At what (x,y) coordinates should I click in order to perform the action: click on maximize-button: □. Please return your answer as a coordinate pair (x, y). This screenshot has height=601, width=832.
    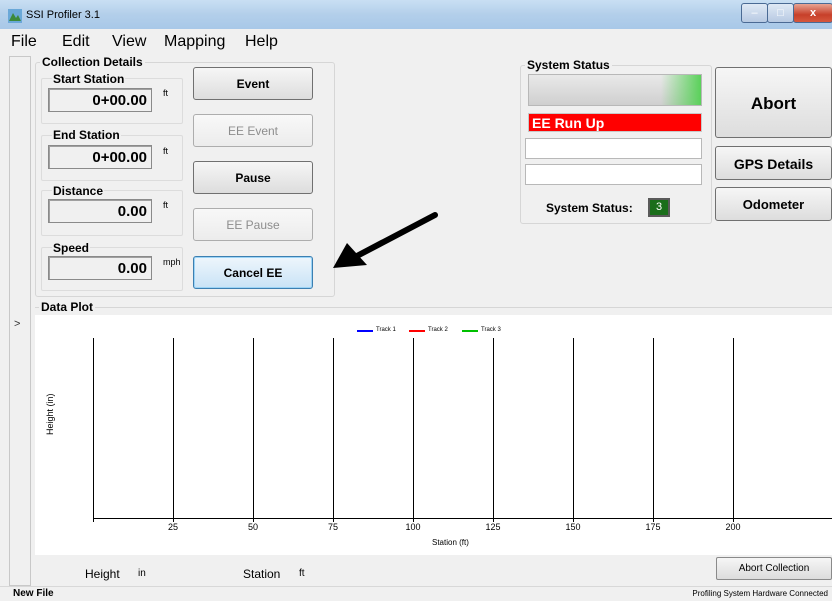
    Looking at the image, I should click on (780, 13).